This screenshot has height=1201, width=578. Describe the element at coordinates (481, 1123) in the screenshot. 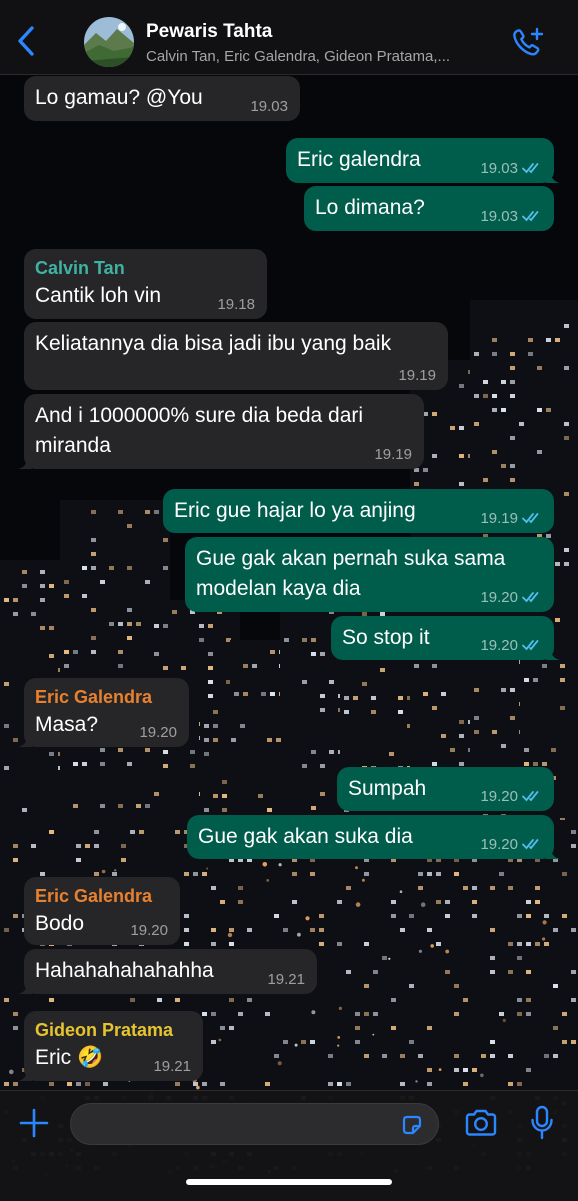

I see `camera-icon` at that location.